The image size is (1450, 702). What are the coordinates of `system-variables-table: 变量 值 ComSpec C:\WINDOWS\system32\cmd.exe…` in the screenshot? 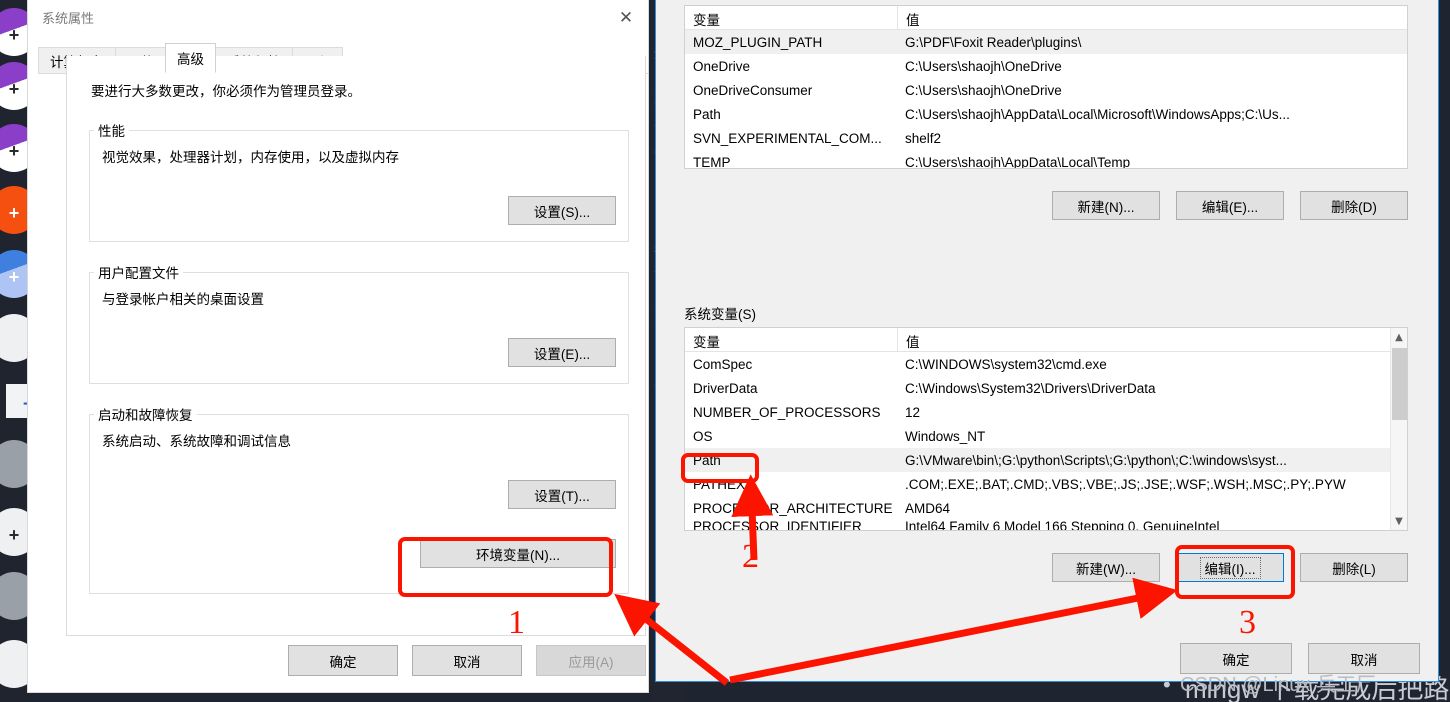 It's located at (1046, 429).